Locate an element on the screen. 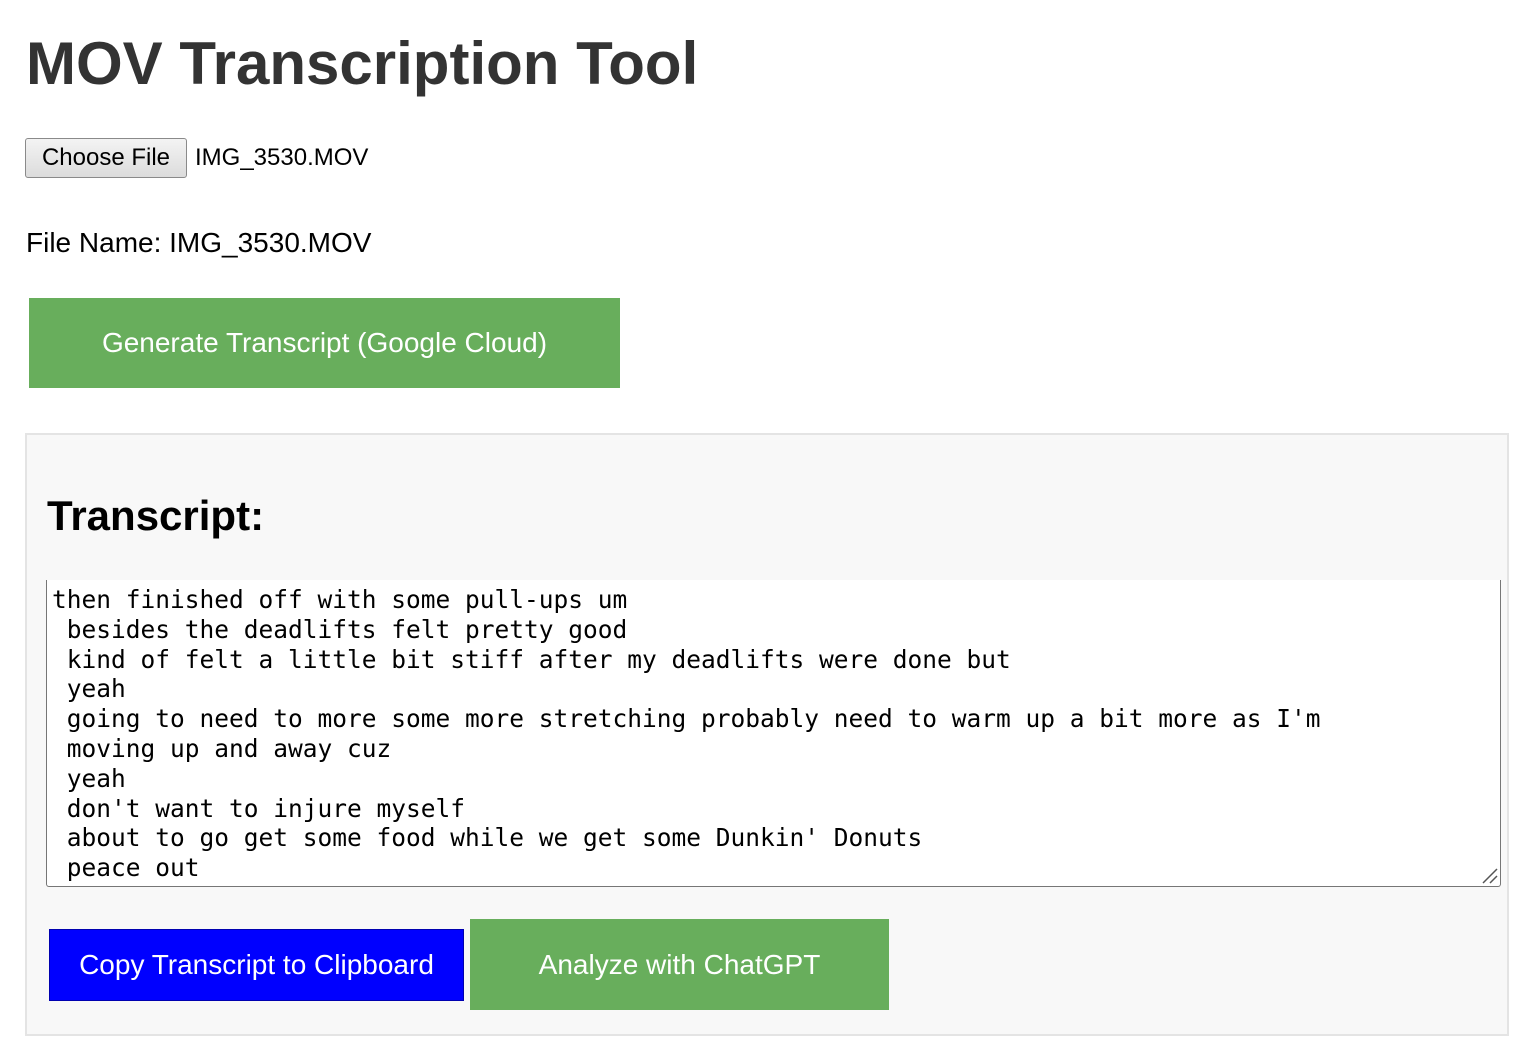 The height and width of the screenshot is (1038, 1534). selected-file-name: IMG_3530.MOV is located at coordinates (282, 157).